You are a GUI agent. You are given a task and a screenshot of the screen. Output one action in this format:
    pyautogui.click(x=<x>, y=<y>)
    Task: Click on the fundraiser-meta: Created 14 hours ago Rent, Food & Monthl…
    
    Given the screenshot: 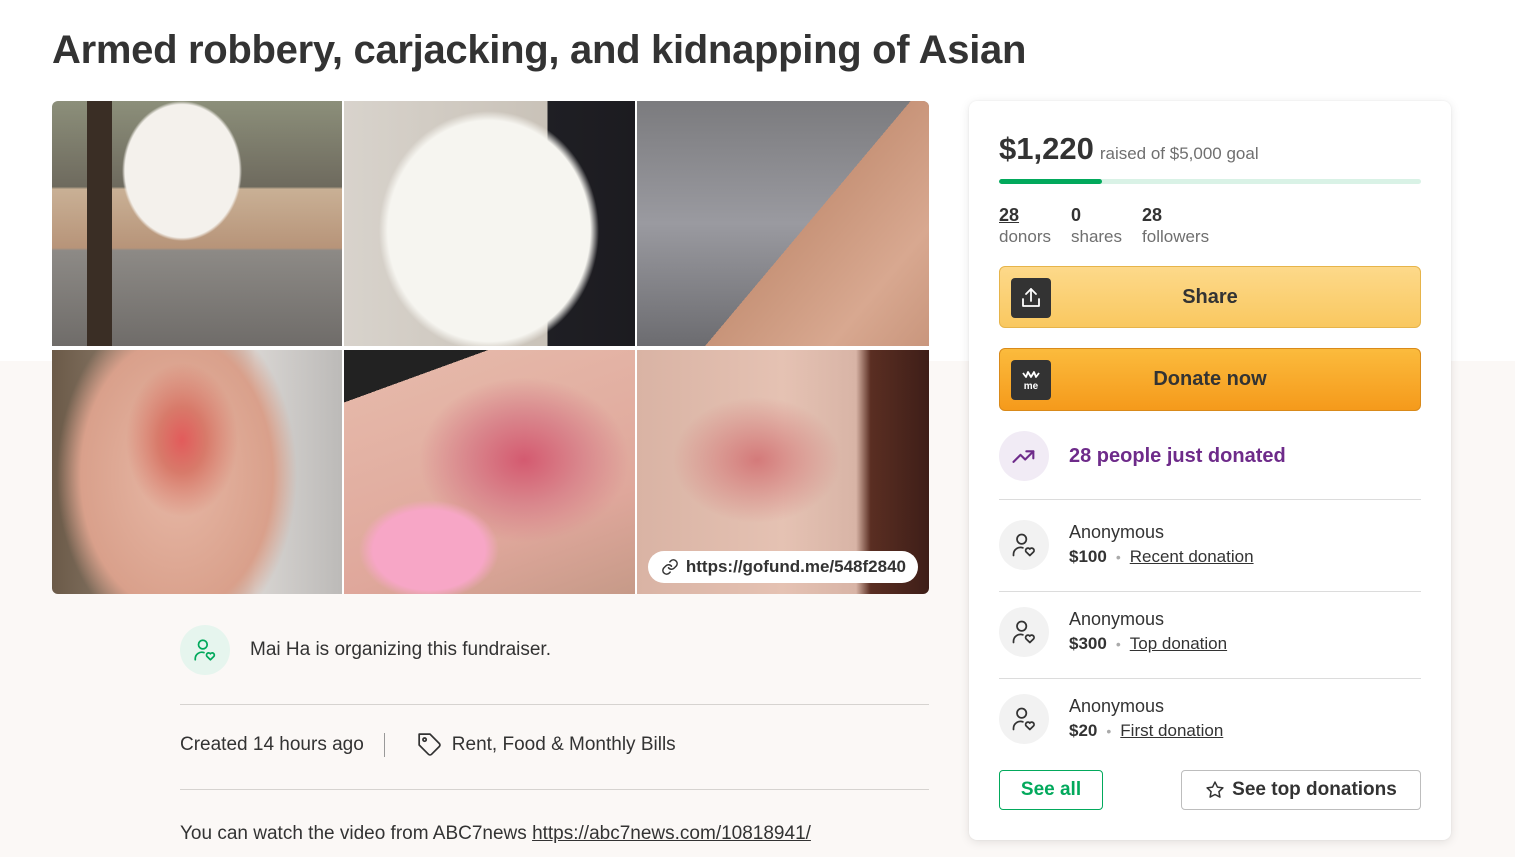 What is the action you would take?
    pyautogui.click(x=428, y=745)
    